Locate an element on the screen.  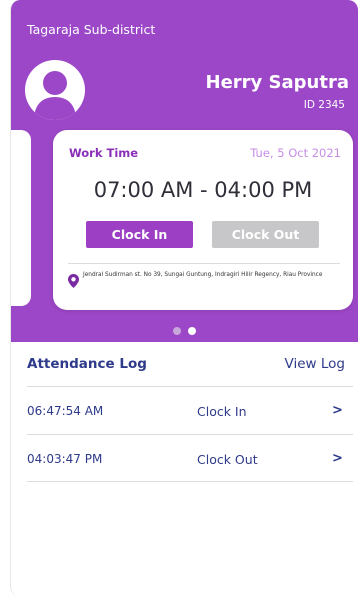
clock-in-button: Clock In is located at coordinates (139, 234).